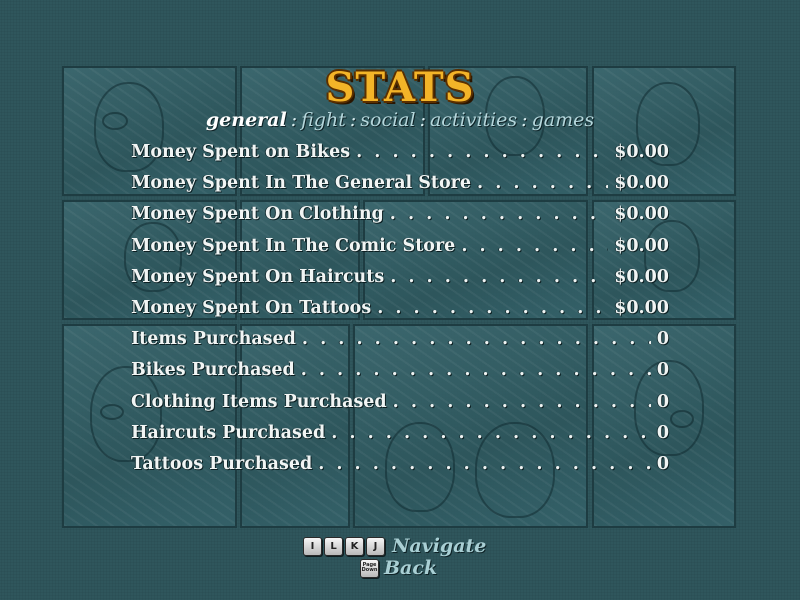 The height and width of the screenshot is (600, 800). I want to click on stats-category-tabs: general: fight: social: activities: games, so click(400, 120).